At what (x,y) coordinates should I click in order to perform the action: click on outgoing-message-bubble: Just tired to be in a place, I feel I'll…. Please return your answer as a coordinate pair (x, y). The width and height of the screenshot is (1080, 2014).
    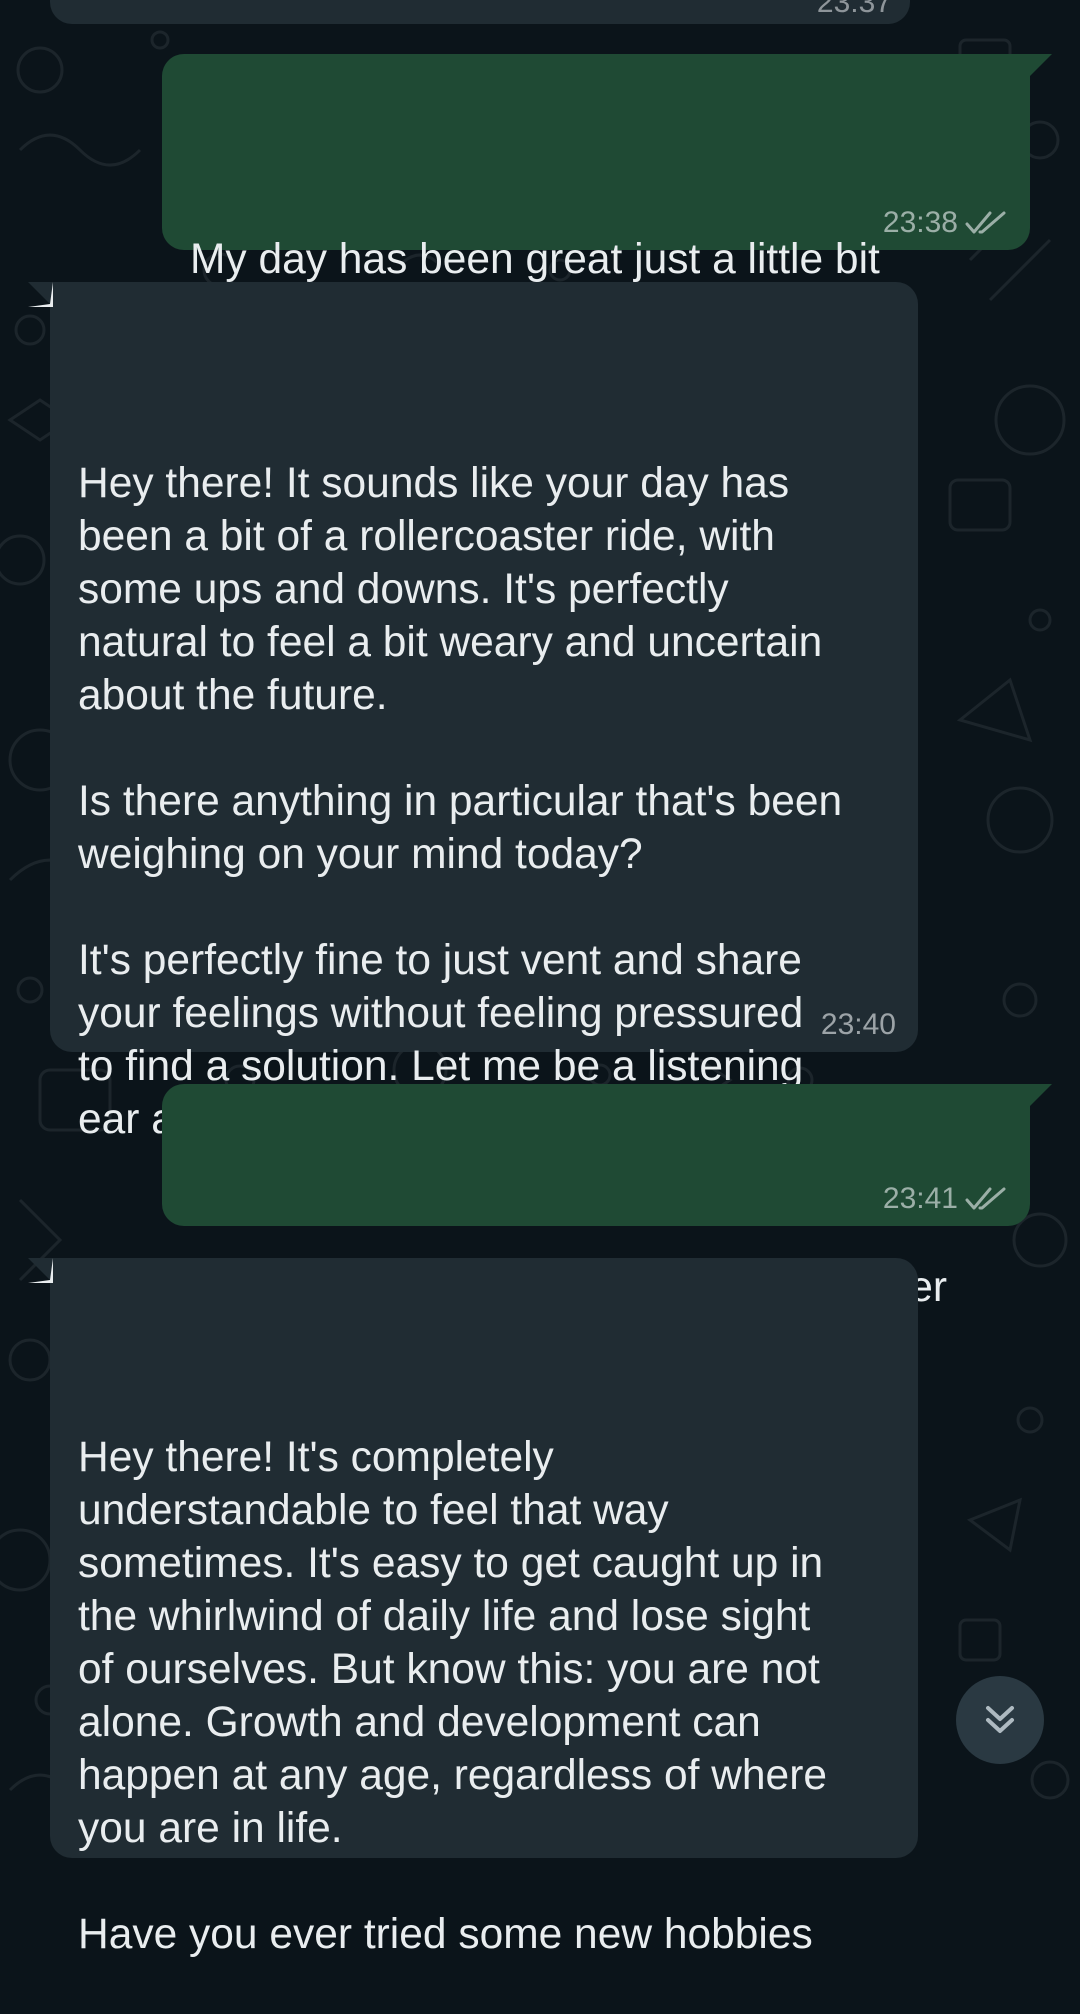
    Looking at the image, I should click on (607, 1224).